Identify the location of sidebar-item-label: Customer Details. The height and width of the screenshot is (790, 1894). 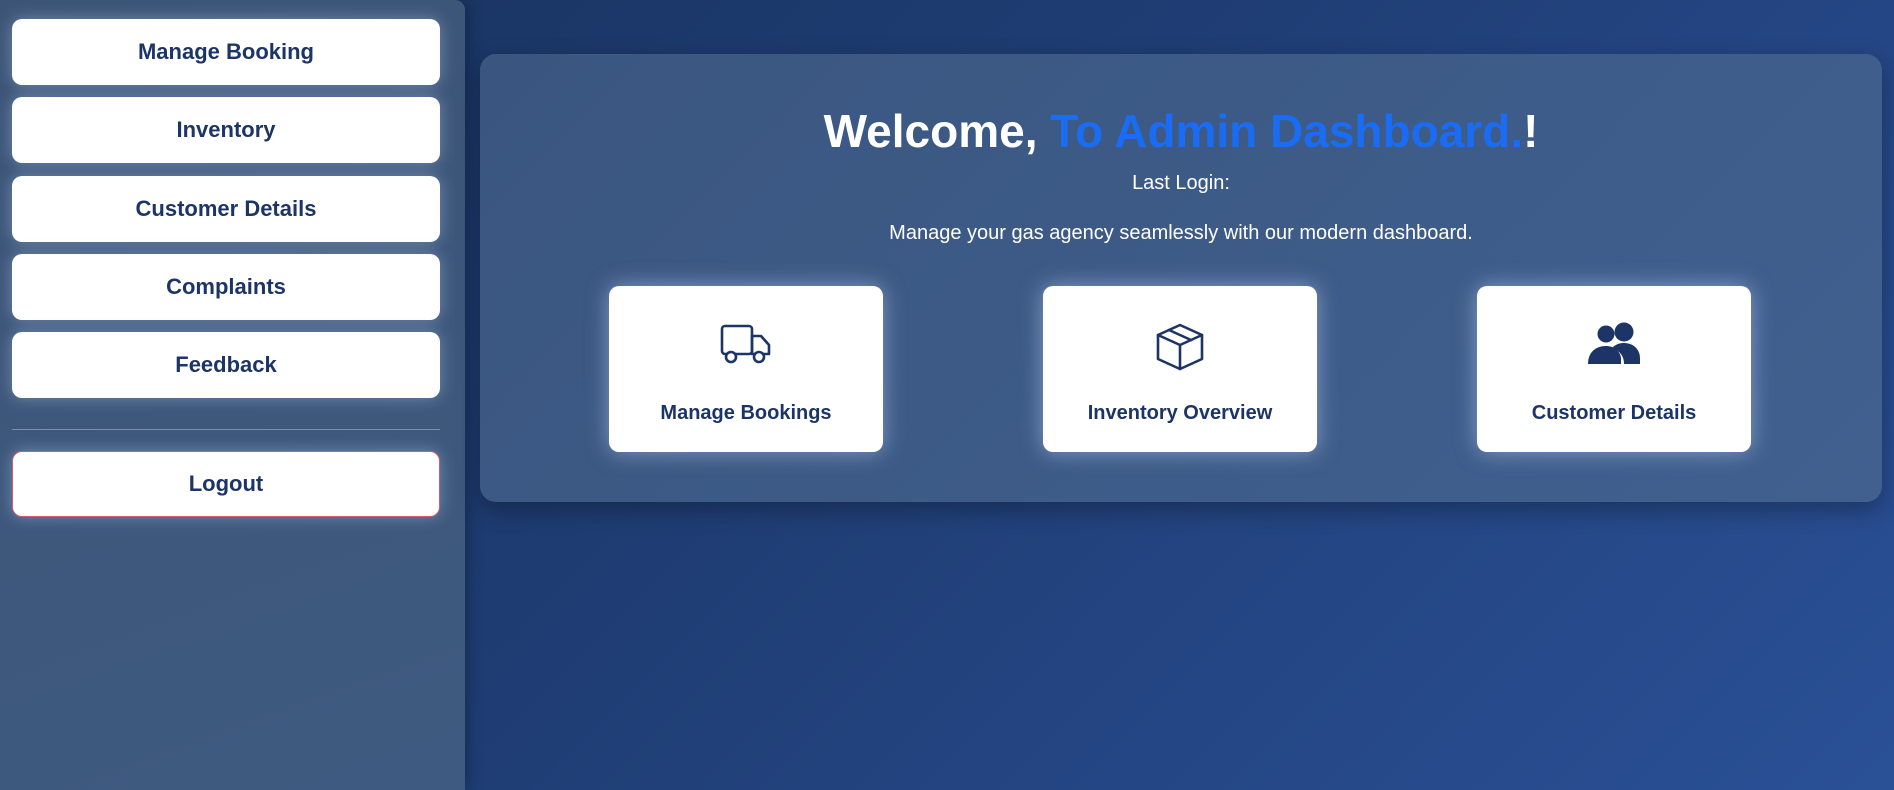
(226, 208).